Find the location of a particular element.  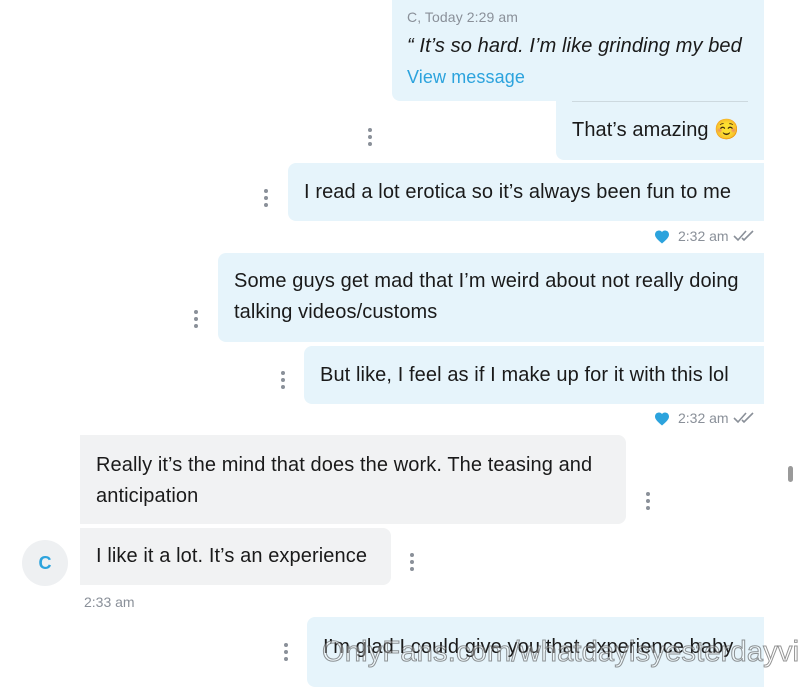

message-time: 2:33 am is located at coordinates (109, 602).